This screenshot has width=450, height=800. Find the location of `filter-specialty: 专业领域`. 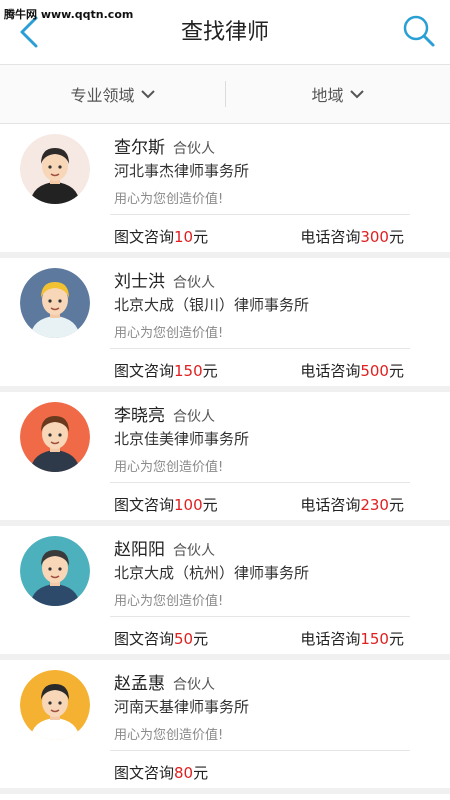

filter-specialty: 专业领域 is located at coordinates (112, 94).